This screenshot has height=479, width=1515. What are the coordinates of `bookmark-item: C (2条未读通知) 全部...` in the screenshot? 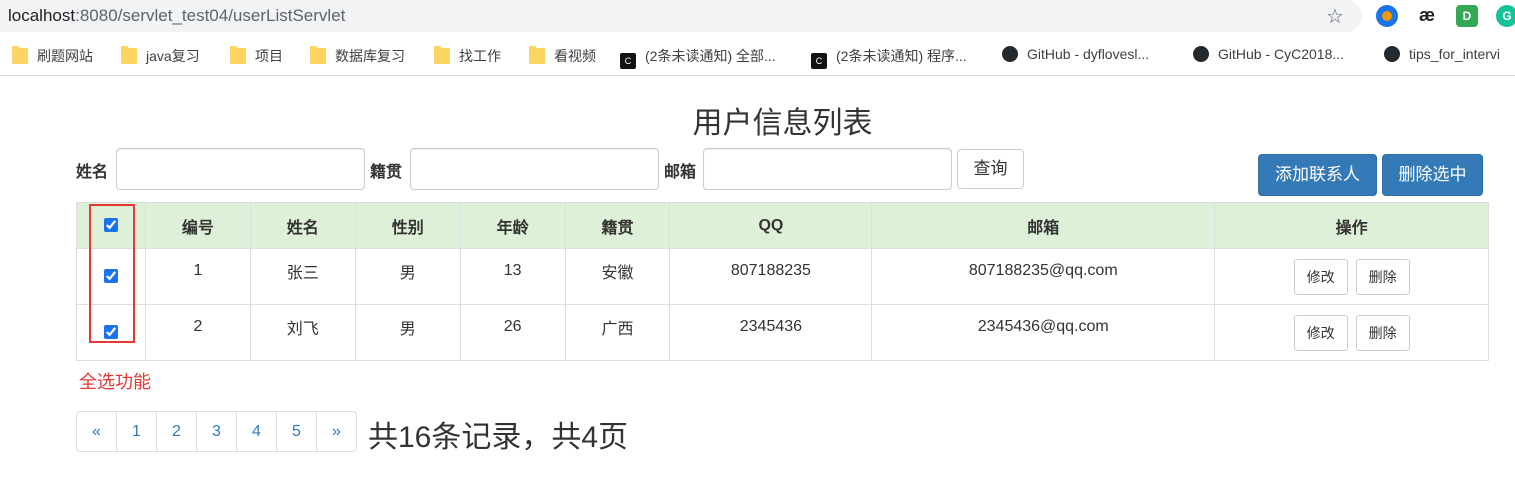 It's located at (698, 57).